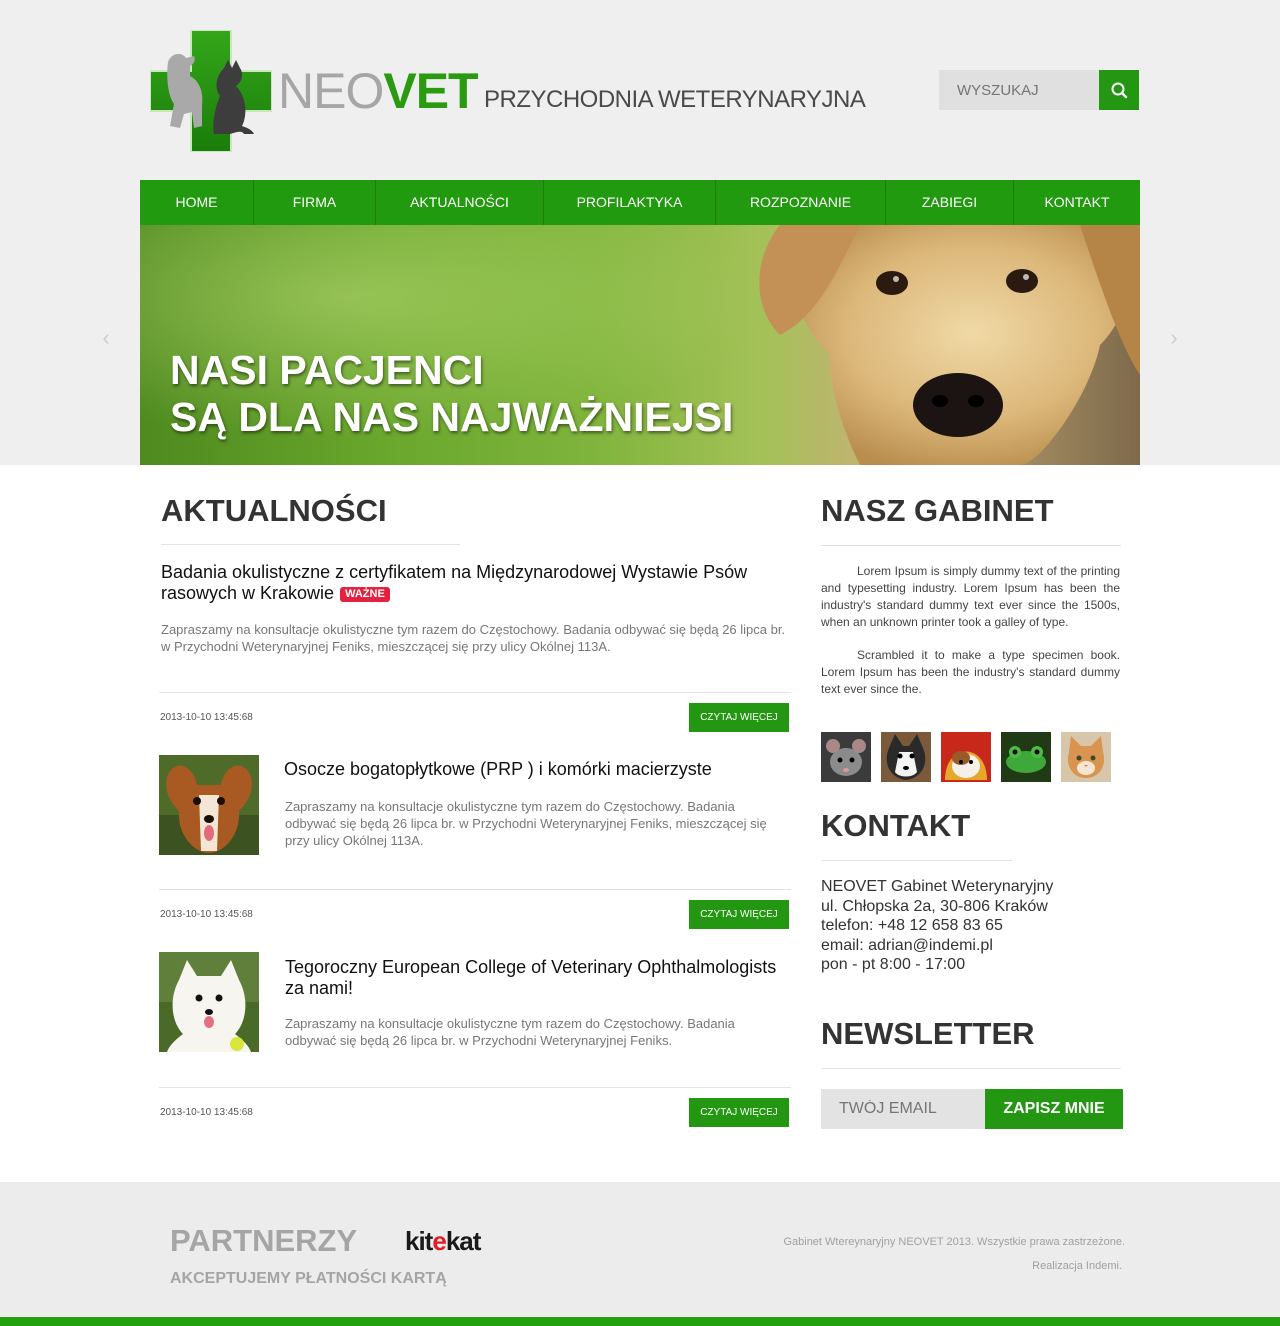 The image size is (1280, 1326). I want to click on search-icon, so click(1119, 90).